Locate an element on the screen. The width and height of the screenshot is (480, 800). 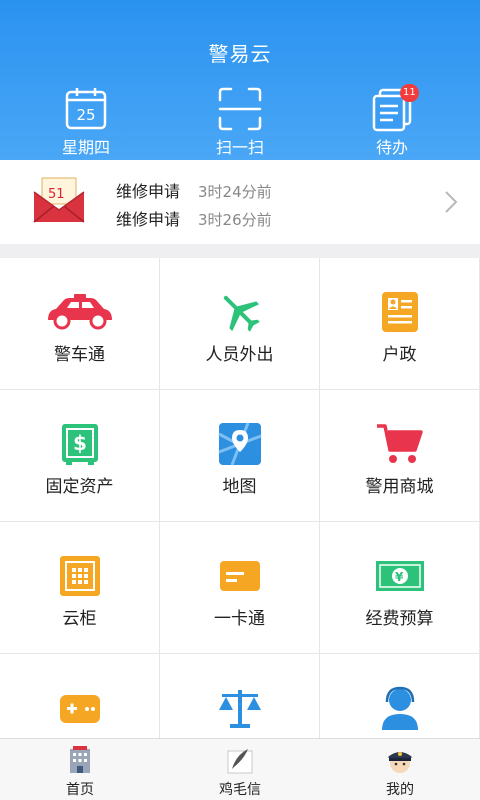
scan-button: 扫一扫 is located at coordinates (240, 122).